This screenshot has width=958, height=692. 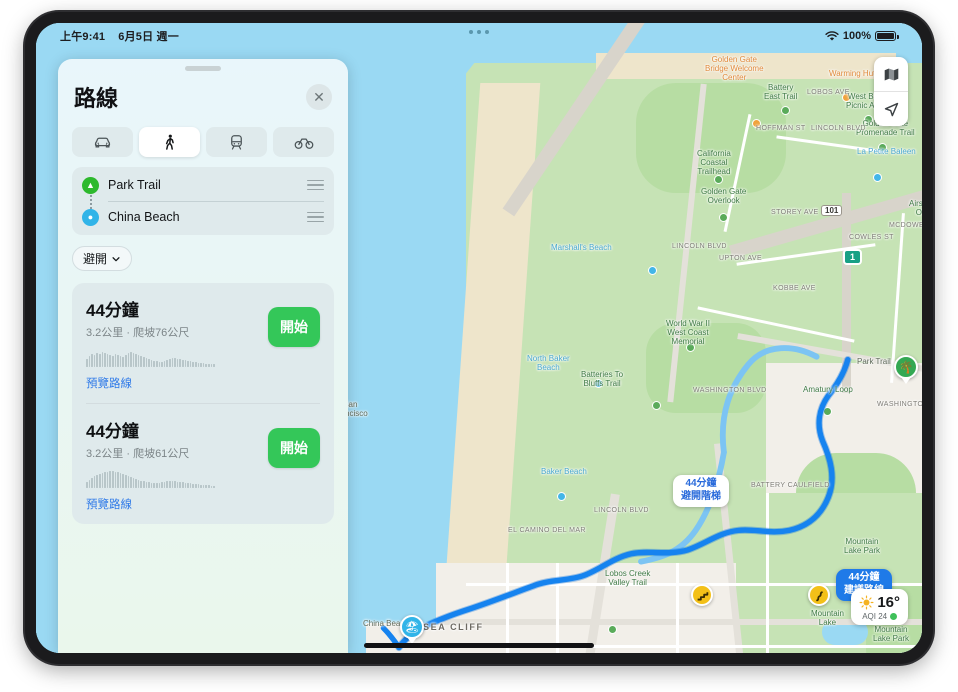 I want to click on stairs-warning-icon, so click(x=702, y=595).